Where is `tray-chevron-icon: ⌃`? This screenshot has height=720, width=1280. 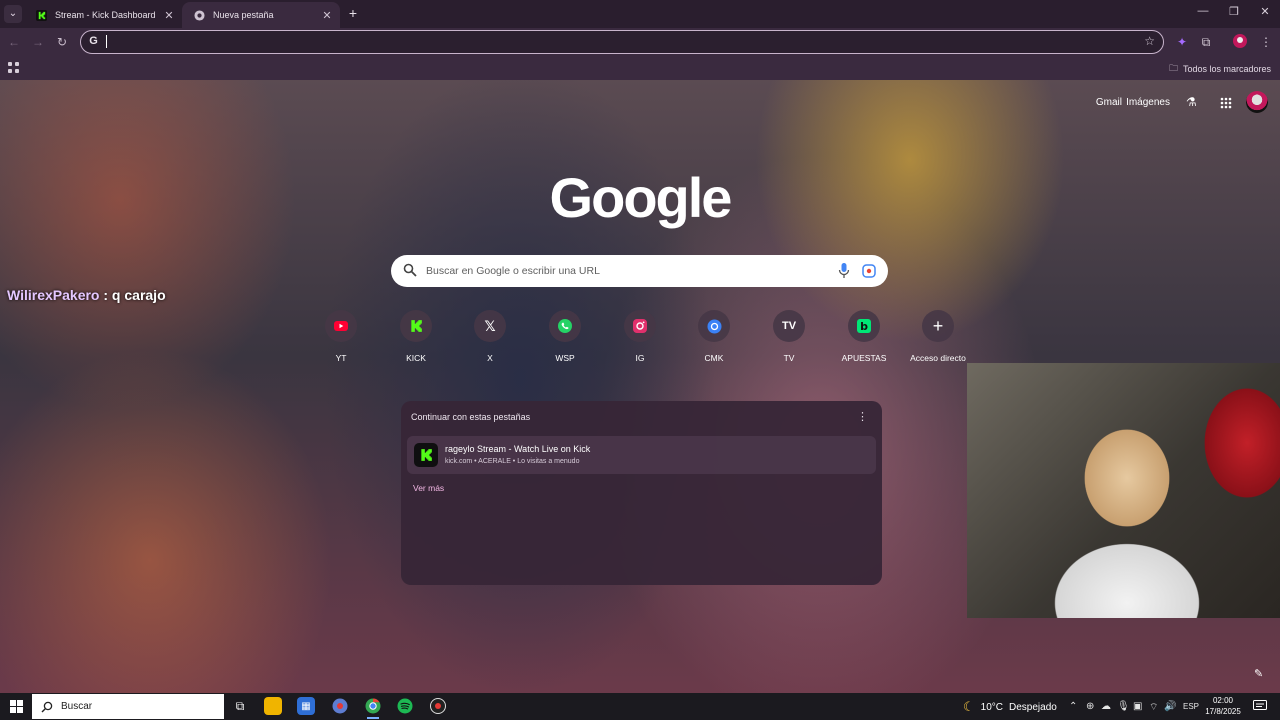 tray-chevron-icon: ⌃ is located at coordinates (1073, 706).